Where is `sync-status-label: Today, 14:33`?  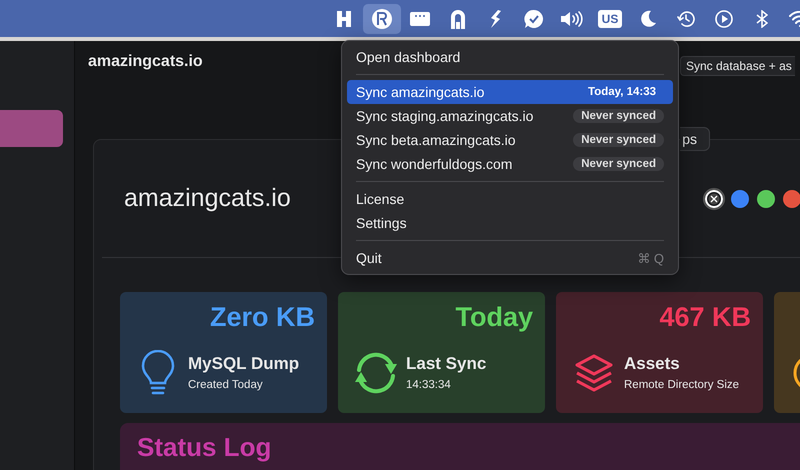 sync-status-label: Today, 14:33 is located at coordinates (622, 92).